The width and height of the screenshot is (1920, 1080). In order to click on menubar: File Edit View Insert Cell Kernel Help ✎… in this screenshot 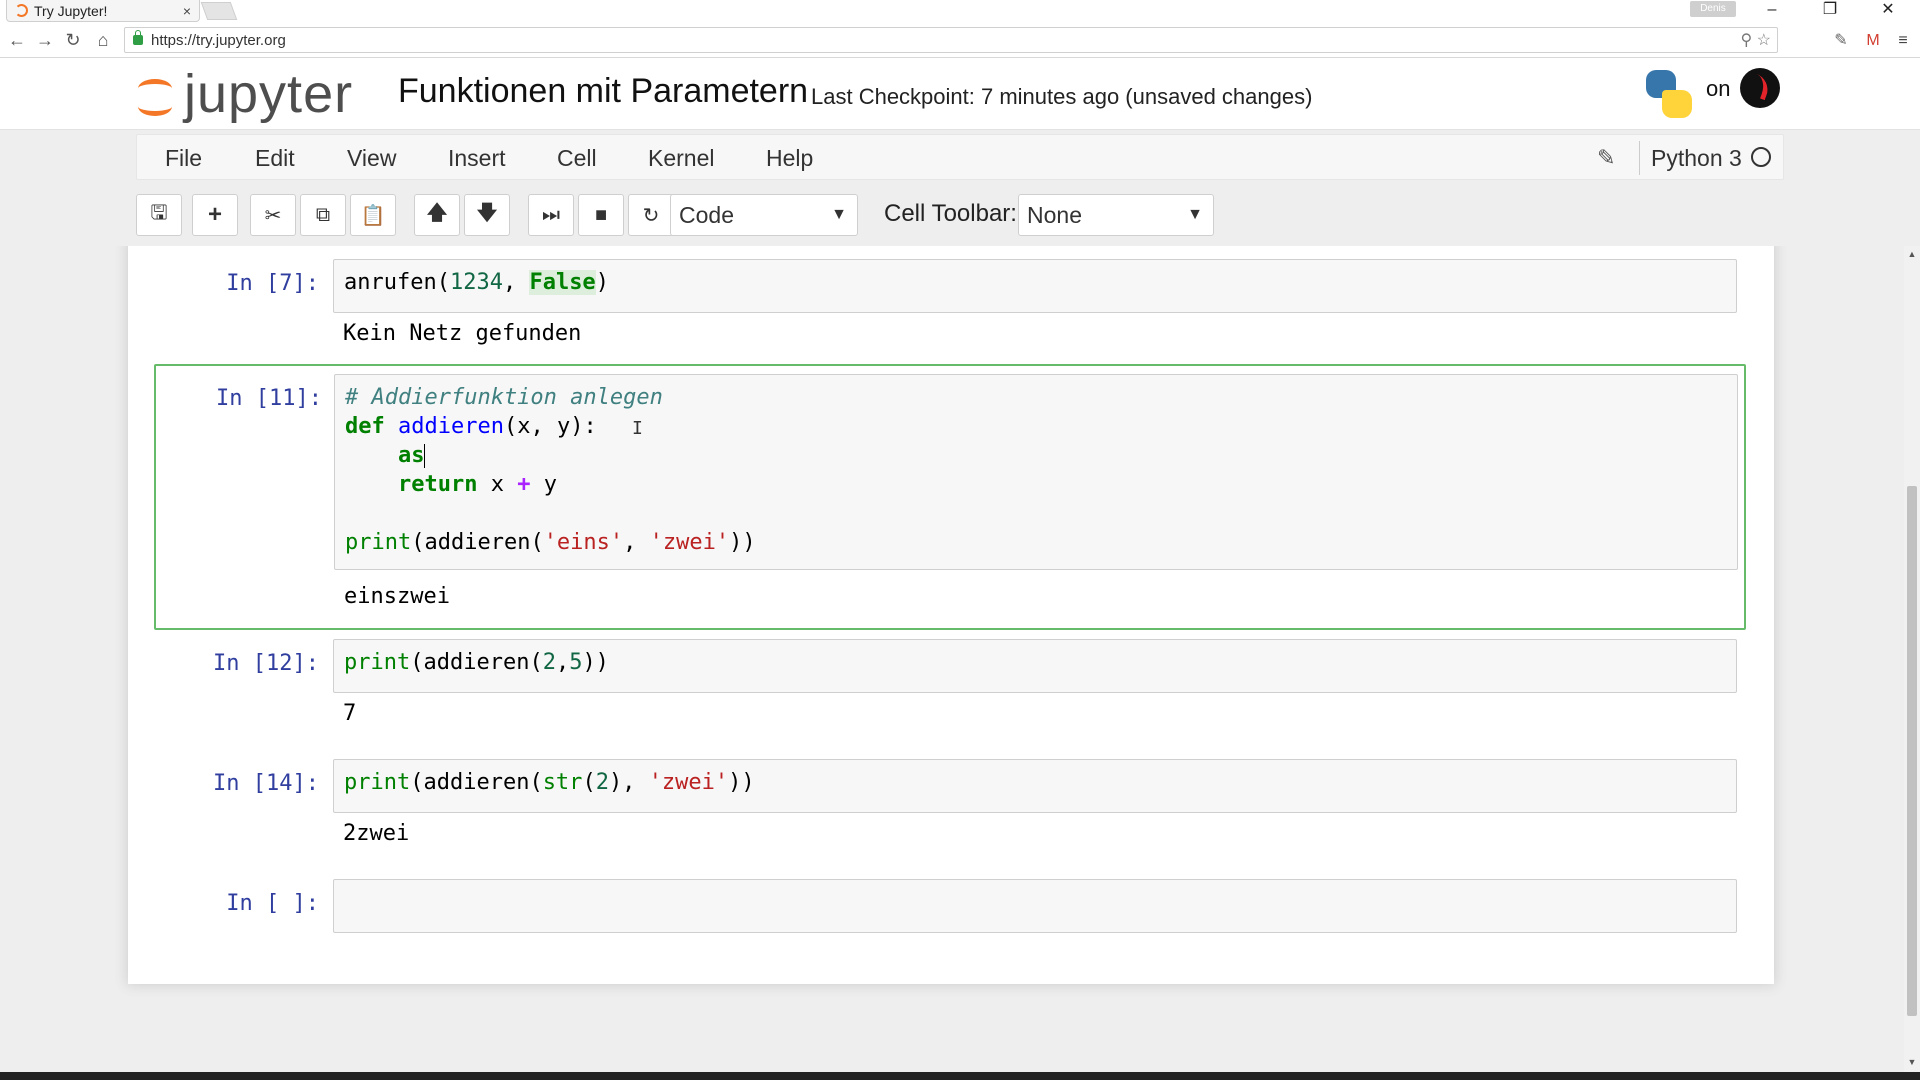, I will do `click(960, 157)`.